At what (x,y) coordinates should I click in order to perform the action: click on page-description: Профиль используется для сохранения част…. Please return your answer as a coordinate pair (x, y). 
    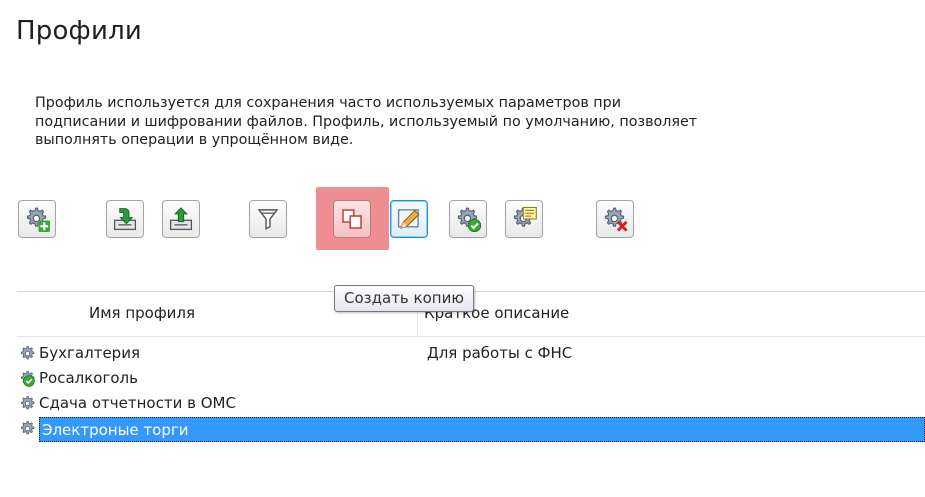
    Looking at the image, I should click on (480, 122).